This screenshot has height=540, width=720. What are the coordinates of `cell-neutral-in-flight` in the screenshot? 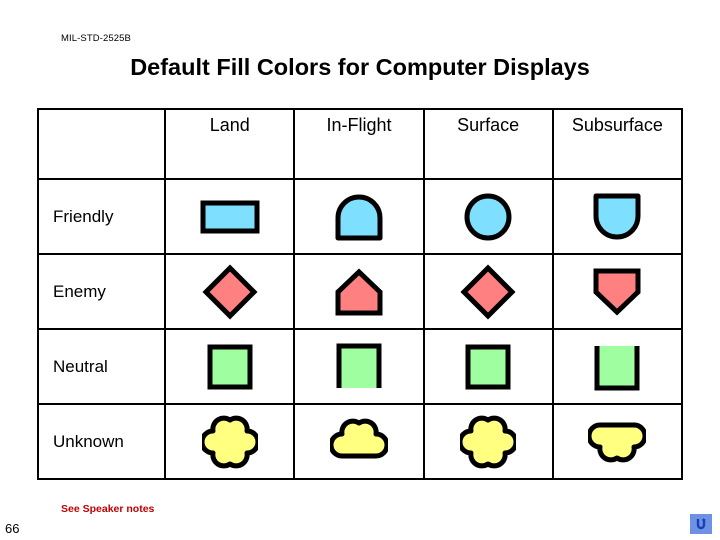 It's located at (359, 366).